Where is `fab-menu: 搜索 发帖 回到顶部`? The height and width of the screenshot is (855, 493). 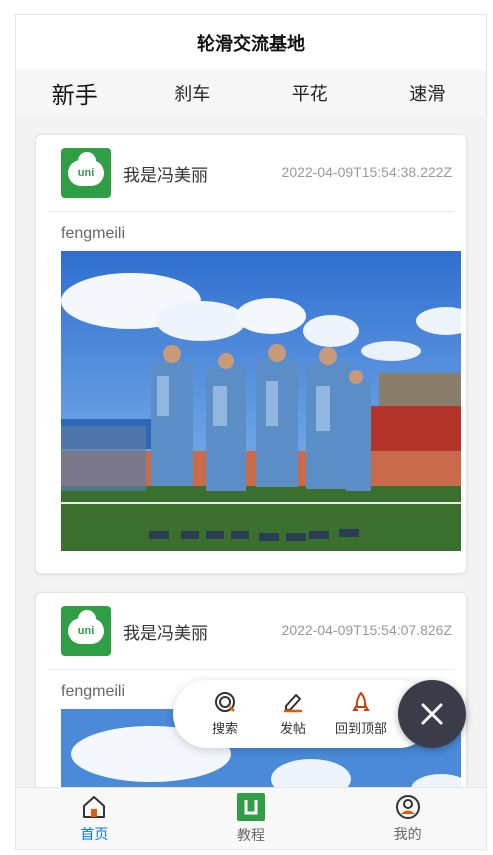 fab-menu: 搜索 发帖 回到顶部 is located at coordinates (303, 714).